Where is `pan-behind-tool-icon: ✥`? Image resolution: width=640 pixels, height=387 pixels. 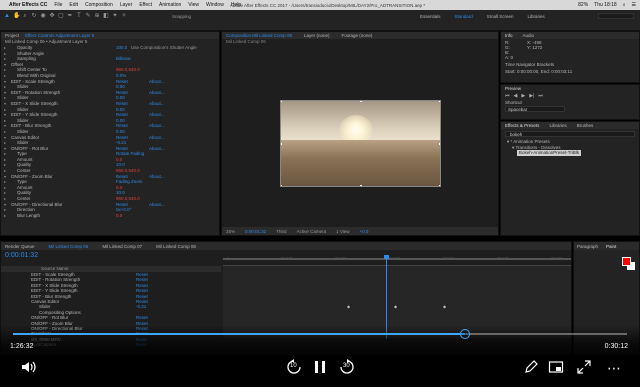
pan-behind-tool-icon: ✥ is located at coordinates (52, 16).